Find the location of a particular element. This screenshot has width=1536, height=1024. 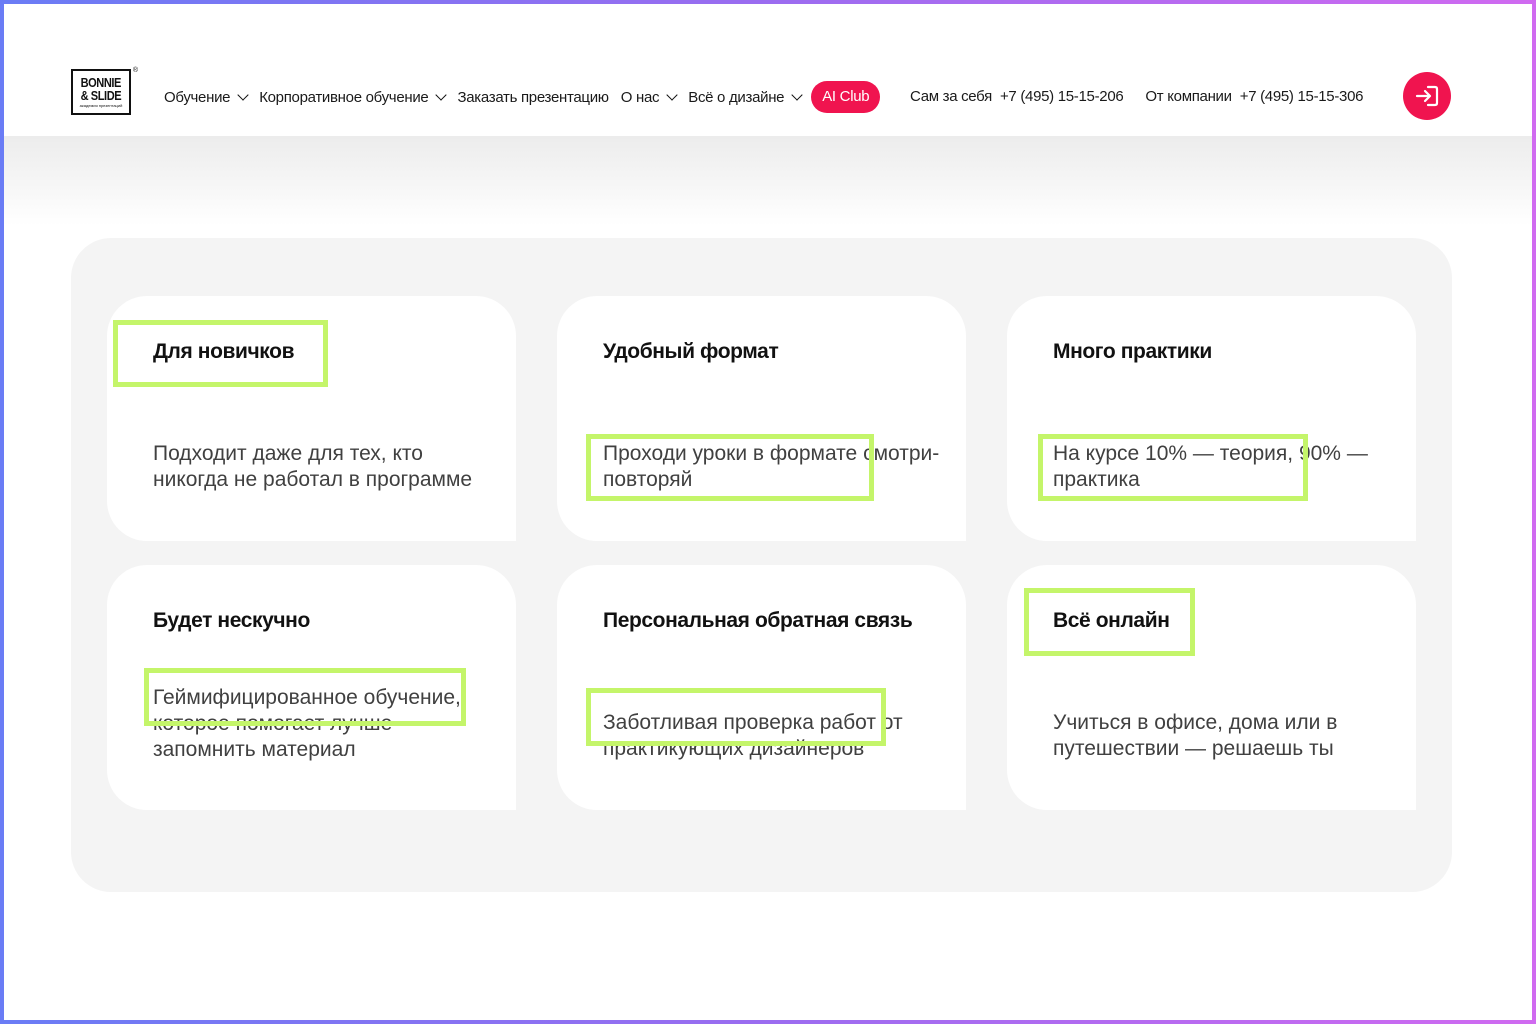

feature-title: Персональная обратная связь is located at coordinates (758, 620).